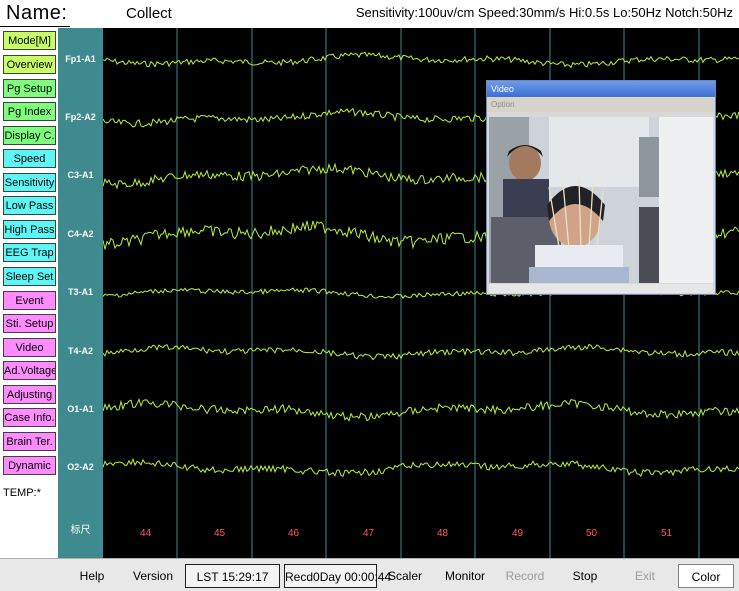  What do you see at coordinates (585, 576) in the screenshot?
I see `stop-button: Stop` at bounding box center [585, 576].